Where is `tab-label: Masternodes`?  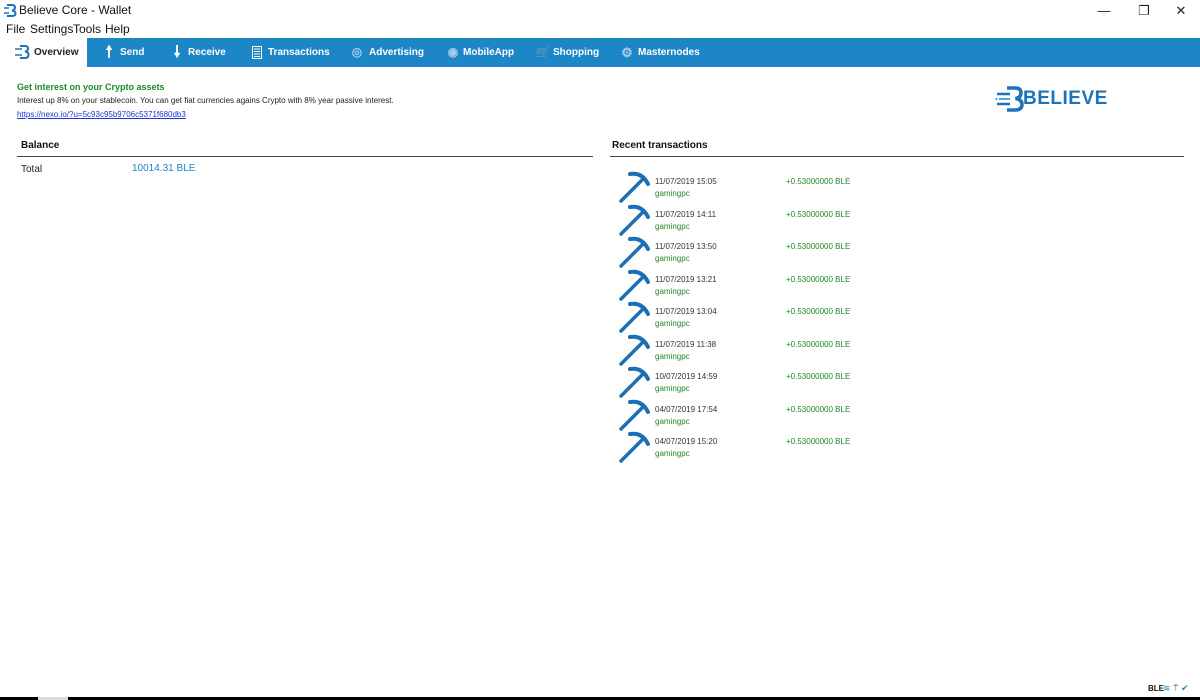 tab-label: Masternodes is located at coordinates (669, 52).